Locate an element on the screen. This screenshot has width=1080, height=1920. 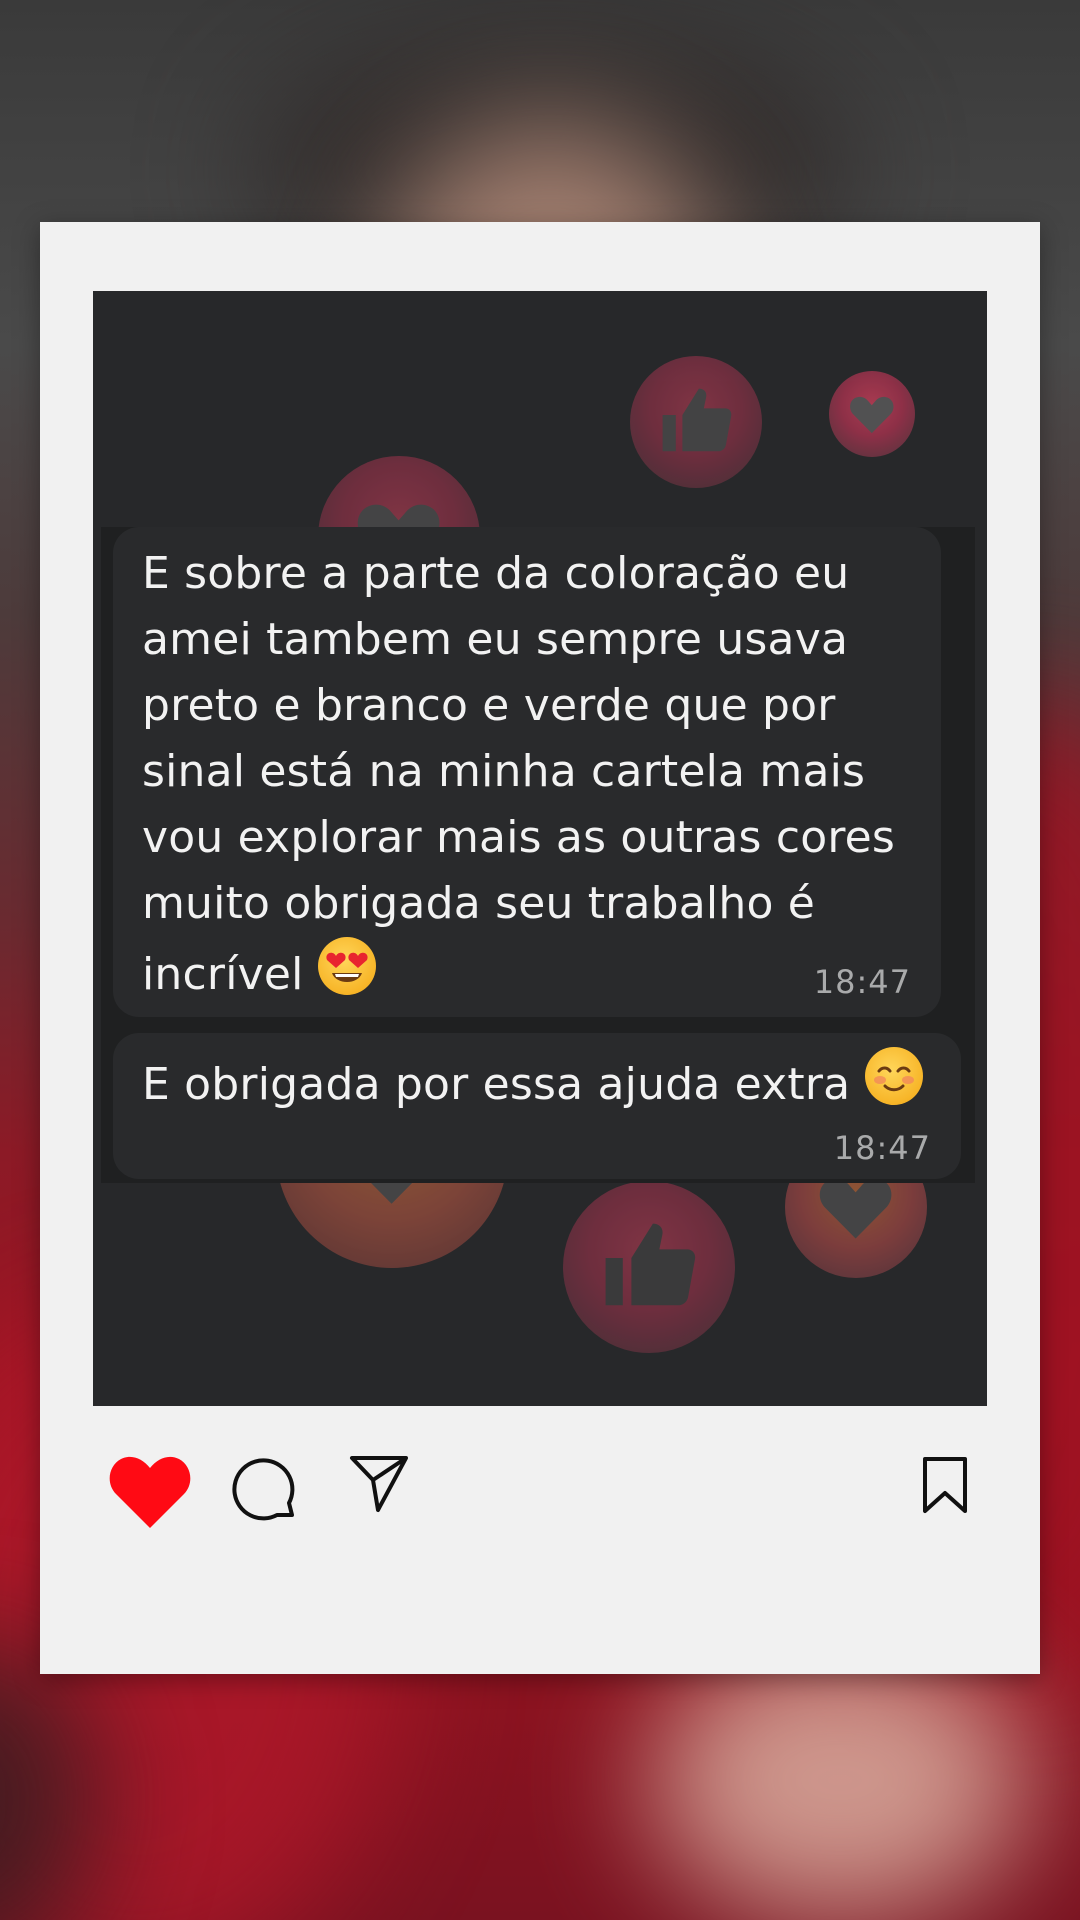
background-blur-hand is located at coordinates (840, 1780).